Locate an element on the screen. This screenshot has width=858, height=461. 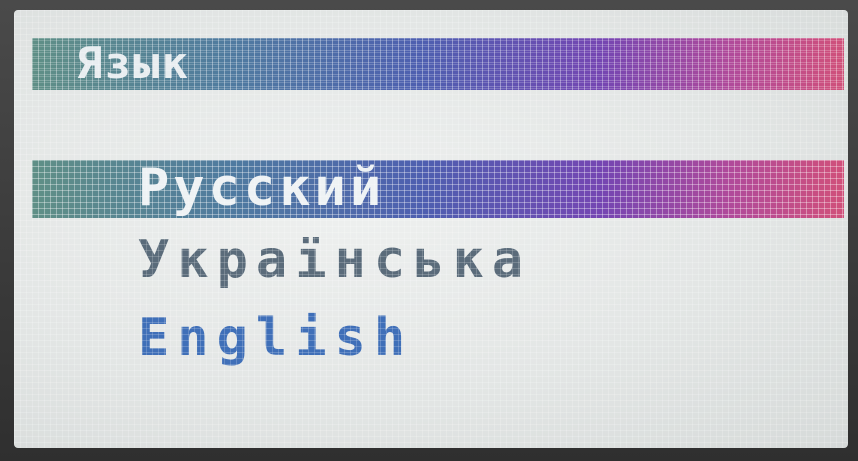
menu-item-ukrainian: Українська is located at coordinates (431, 263).